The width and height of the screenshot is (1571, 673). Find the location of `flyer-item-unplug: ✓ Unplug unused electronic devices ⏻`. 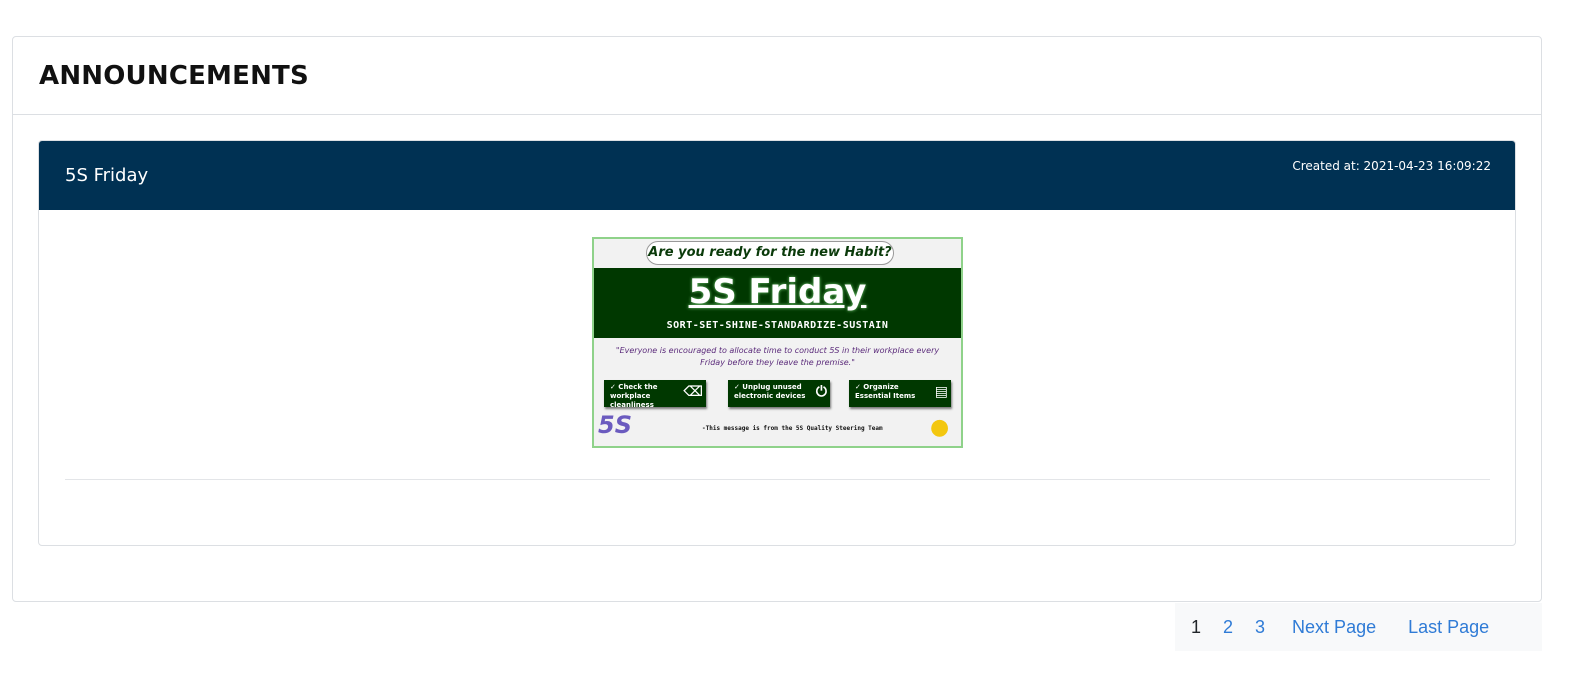

flyer-item-unplug: ✓ Unplug unused electronic devices ⏻ is located at coordinates (779, 393).